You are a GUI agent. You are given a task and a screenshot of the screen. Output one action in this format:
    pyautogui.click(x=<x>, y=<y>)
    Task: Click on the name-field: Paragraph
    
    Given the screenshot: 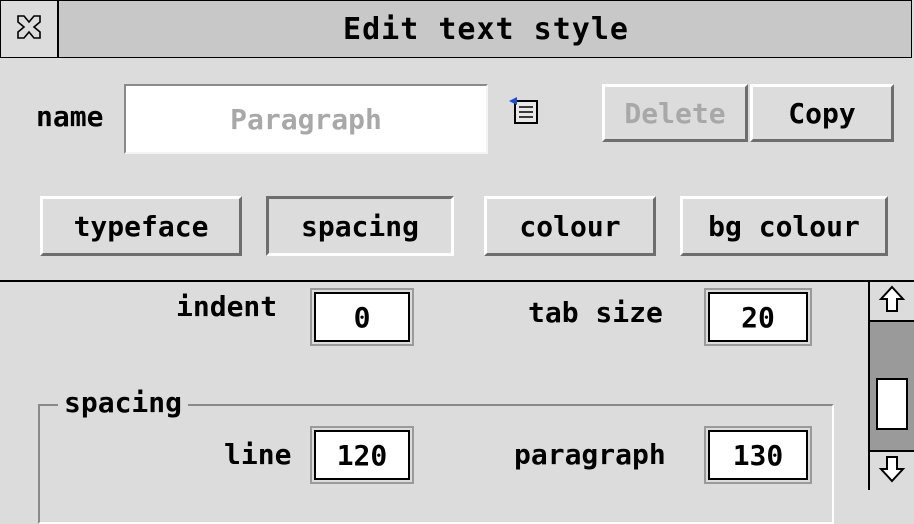 What is the action you would take?
    pyautogui.click(x=306, y=119)
    